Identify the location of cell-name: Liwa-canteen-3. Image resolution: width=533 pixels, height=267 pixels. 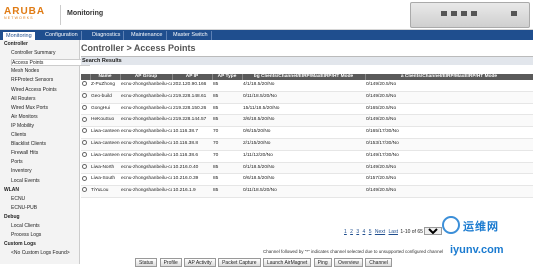
(105, 156).